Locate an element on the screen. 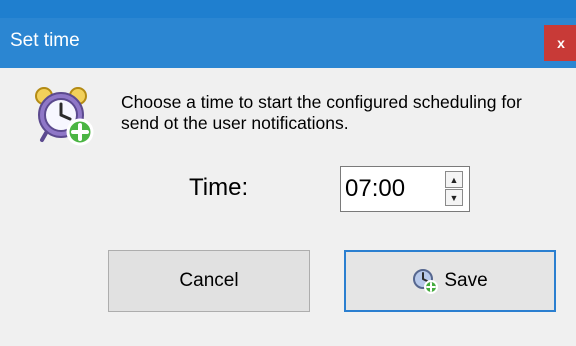 The width and height of the screenshot is (576, 346). close-button: x is located at coordinates (560, 43).